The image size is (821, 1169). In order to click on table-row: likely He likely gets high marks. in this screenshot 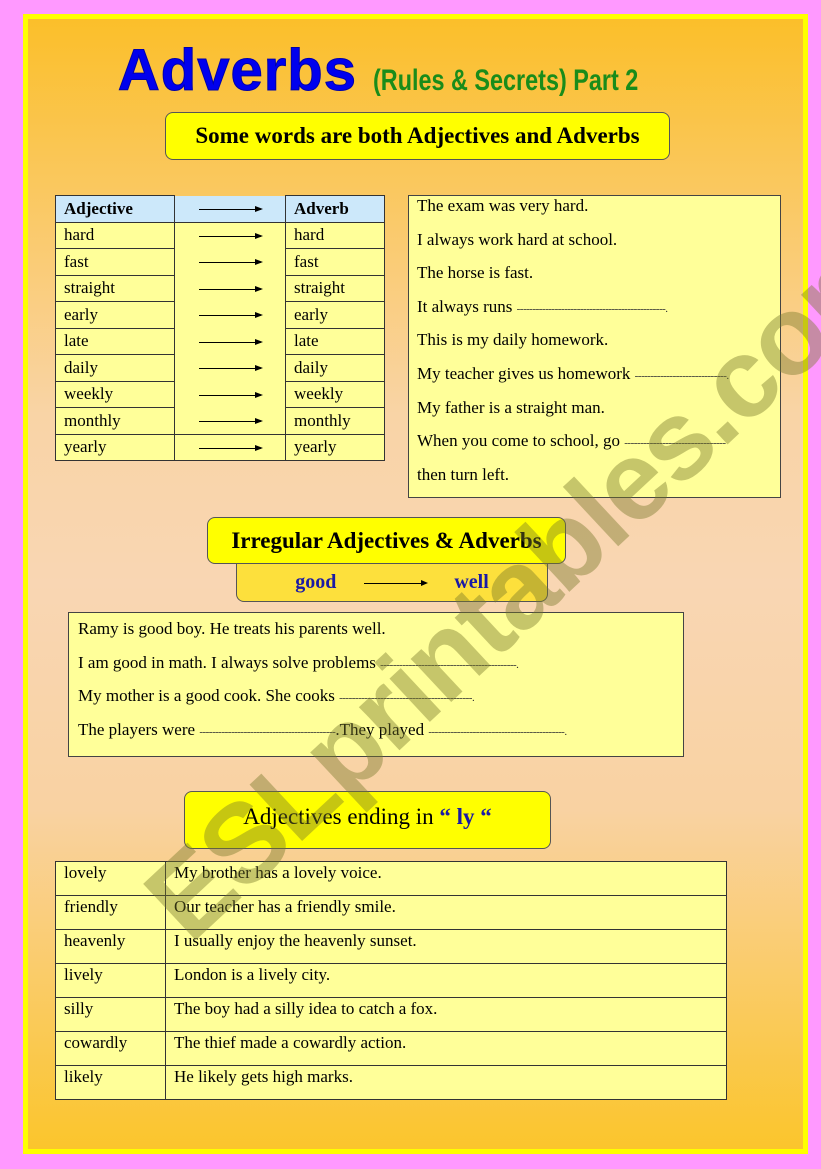, I will do `click(391, 1082)`.